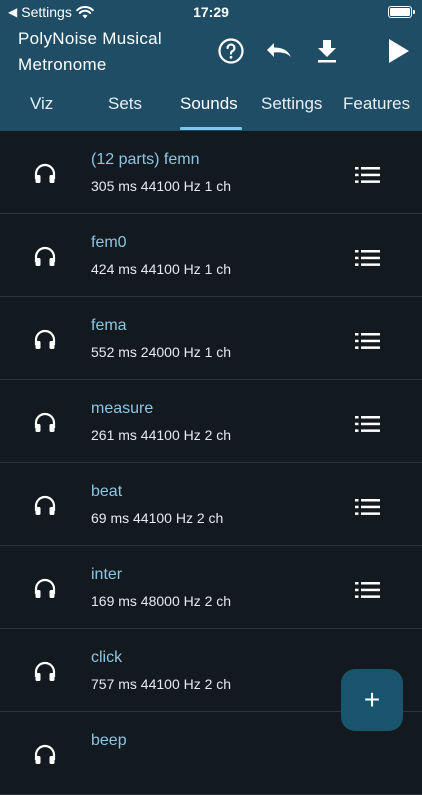 The image size is (422, 795). What do you see at coordinates (125, 104) in the screenshot?
I see `tab-sets: Sets` at bounding box center [125, 104].